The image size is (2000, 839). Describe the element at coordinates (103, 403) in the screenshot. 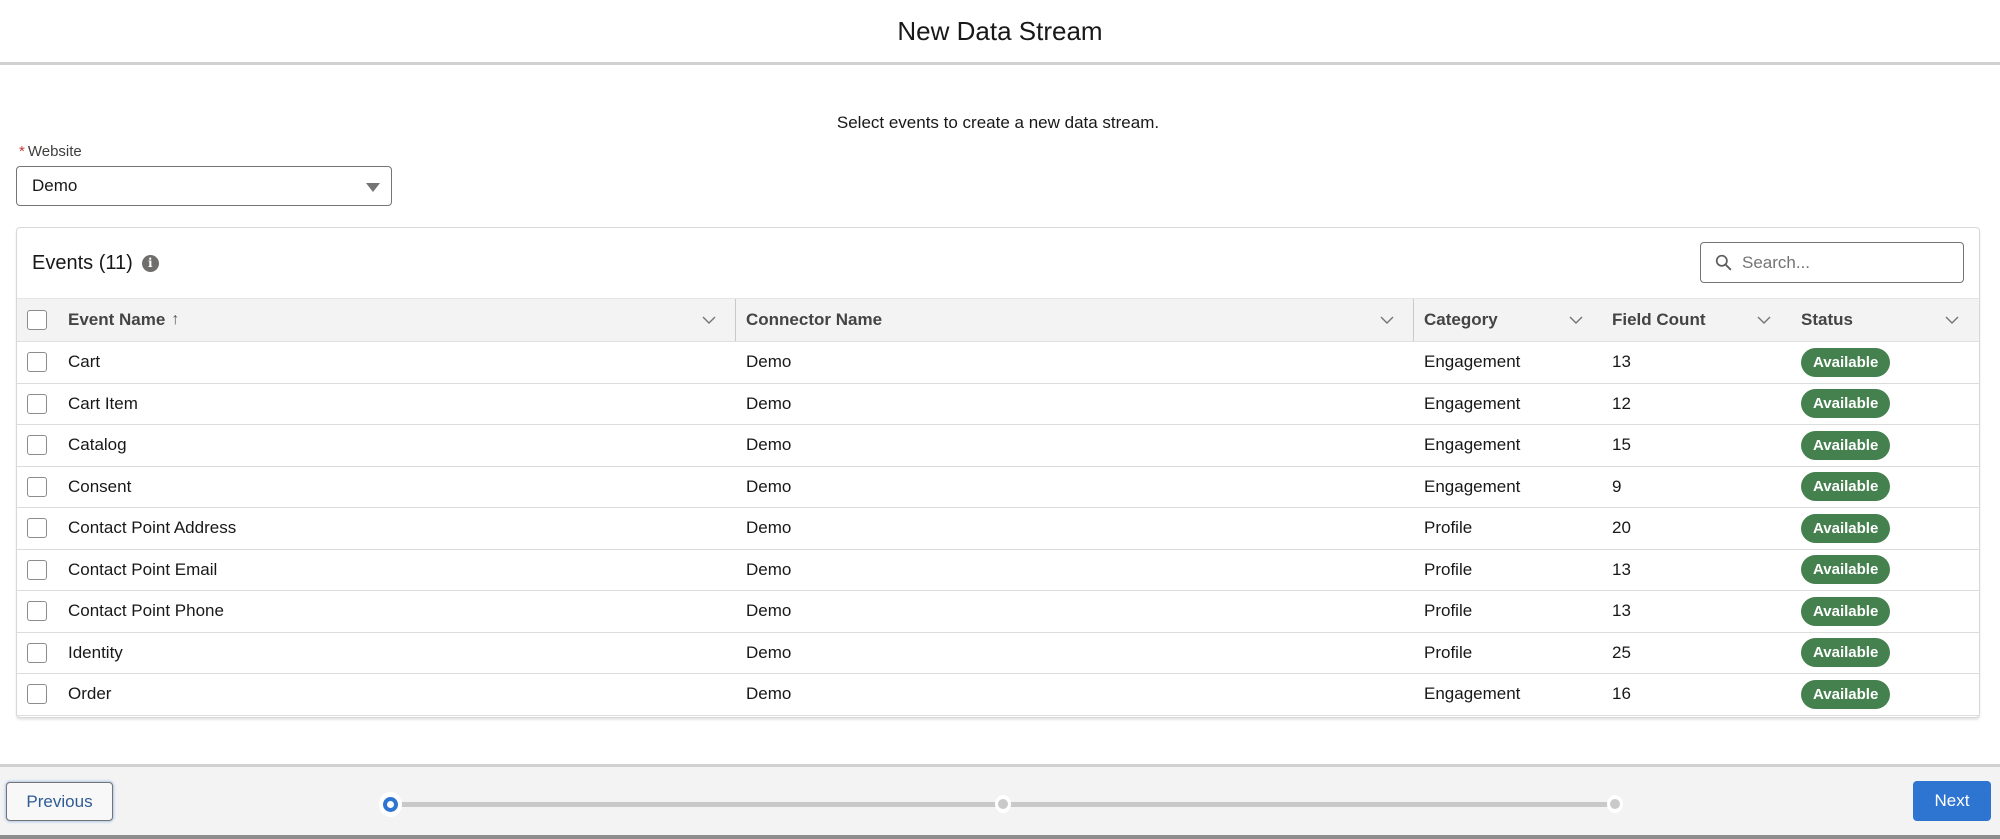

I see `cell-event-name: Cart Item` at that location.